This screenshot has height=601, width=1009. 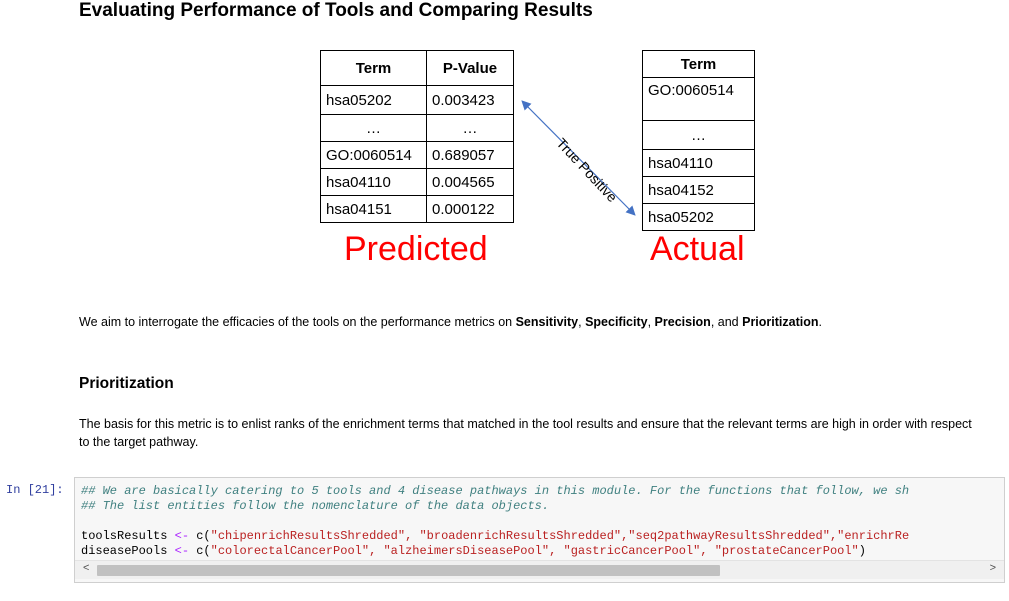 What do you see at coordinates (698, 217) in the screenshot?
I see `actual-cell: hsa05202` at bounding box center [698, 217].